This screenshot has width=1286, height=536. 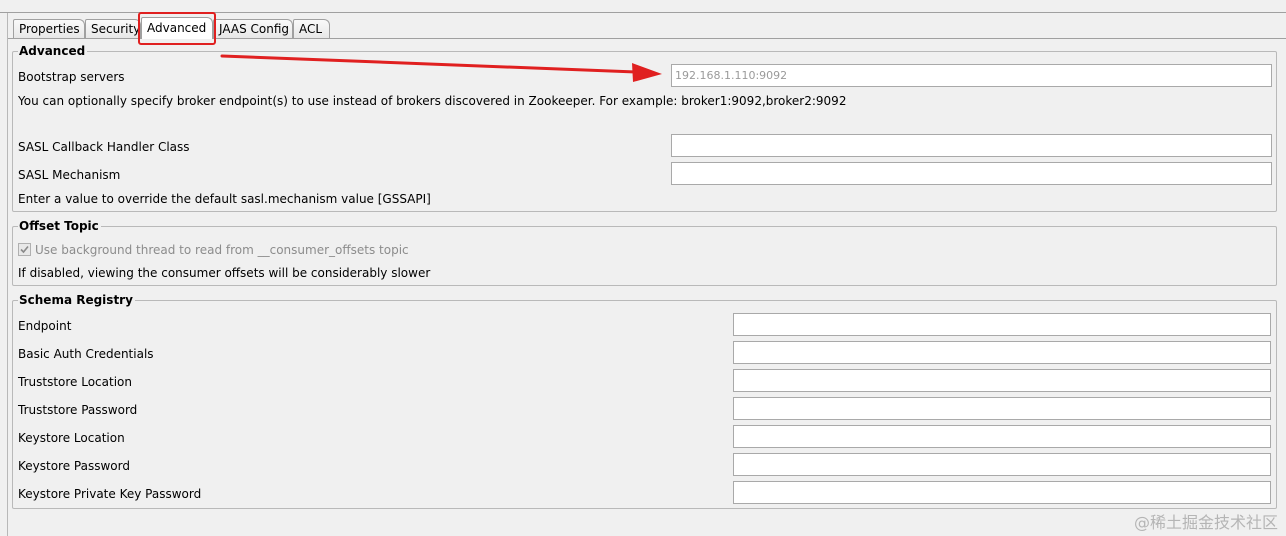 I want to click on bootstrap-servers-input, so click(x=971, y=75).